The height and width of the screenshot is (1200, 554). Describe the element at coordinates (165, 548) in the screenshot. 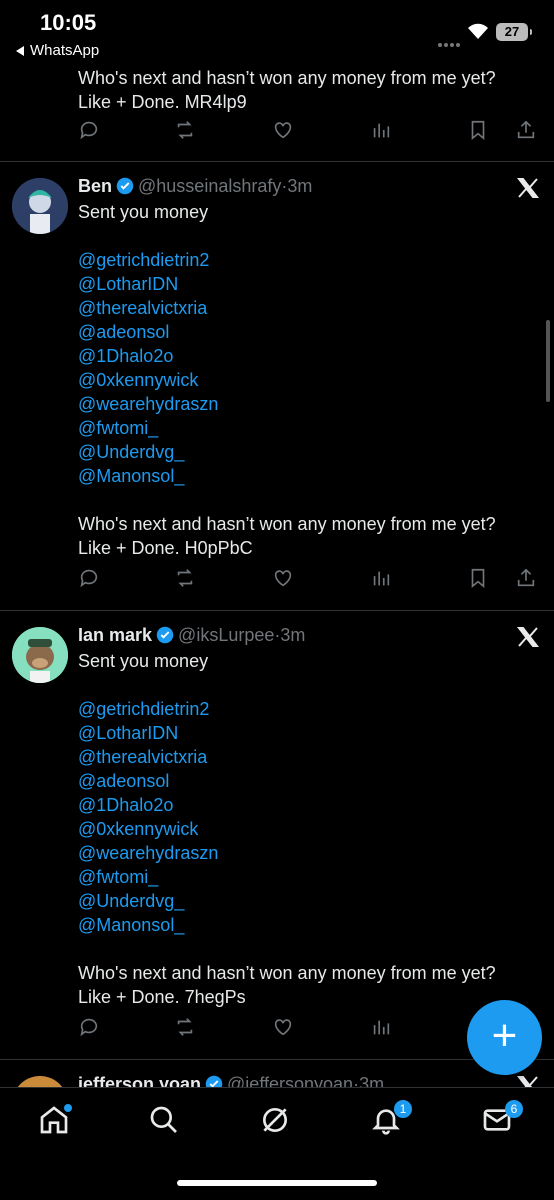

I see `tweet-text-line: Like + Done. H0pPbC` at that location.